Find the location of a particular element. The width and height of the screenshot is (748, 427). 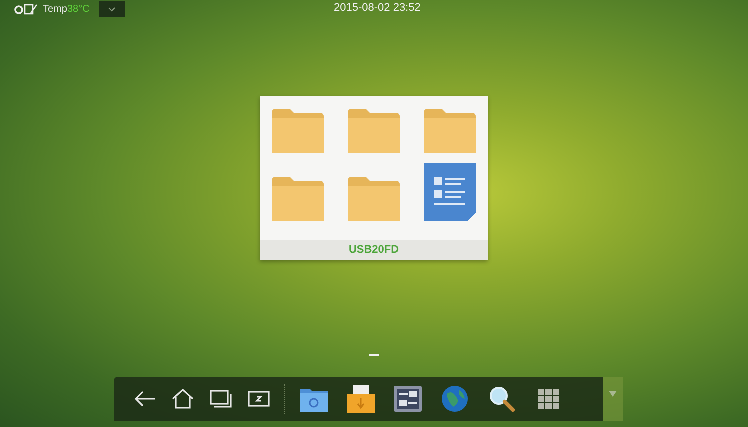

chevron-icon is located at coordinates (112, 9).